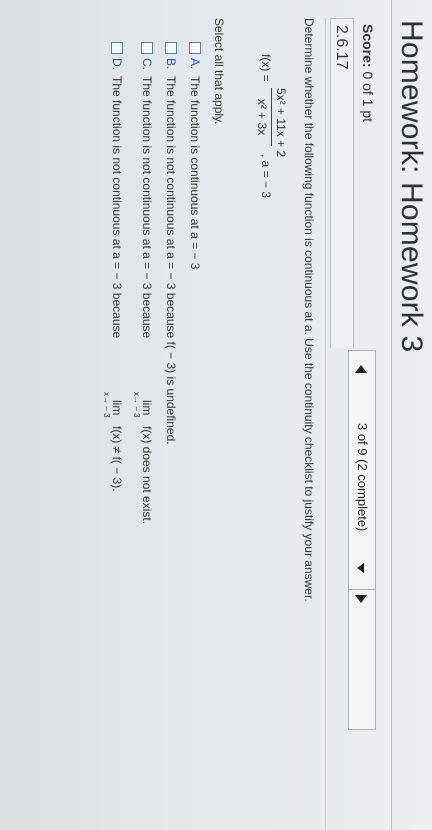 The image size is (432, 830). Describe the element at coordinates (147, 64) in the screenshot. I see `option-c-letter: C.` at that location.